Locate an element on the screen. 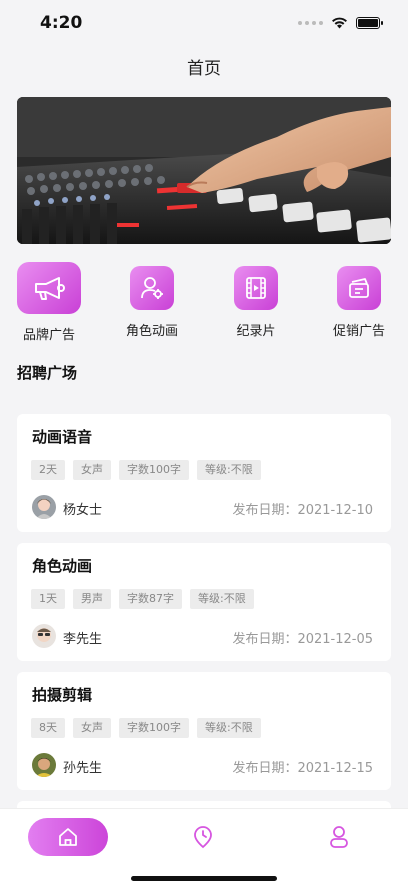  publish-date: 发布日期：2021-12-05 is located at coordinates (302, 639).